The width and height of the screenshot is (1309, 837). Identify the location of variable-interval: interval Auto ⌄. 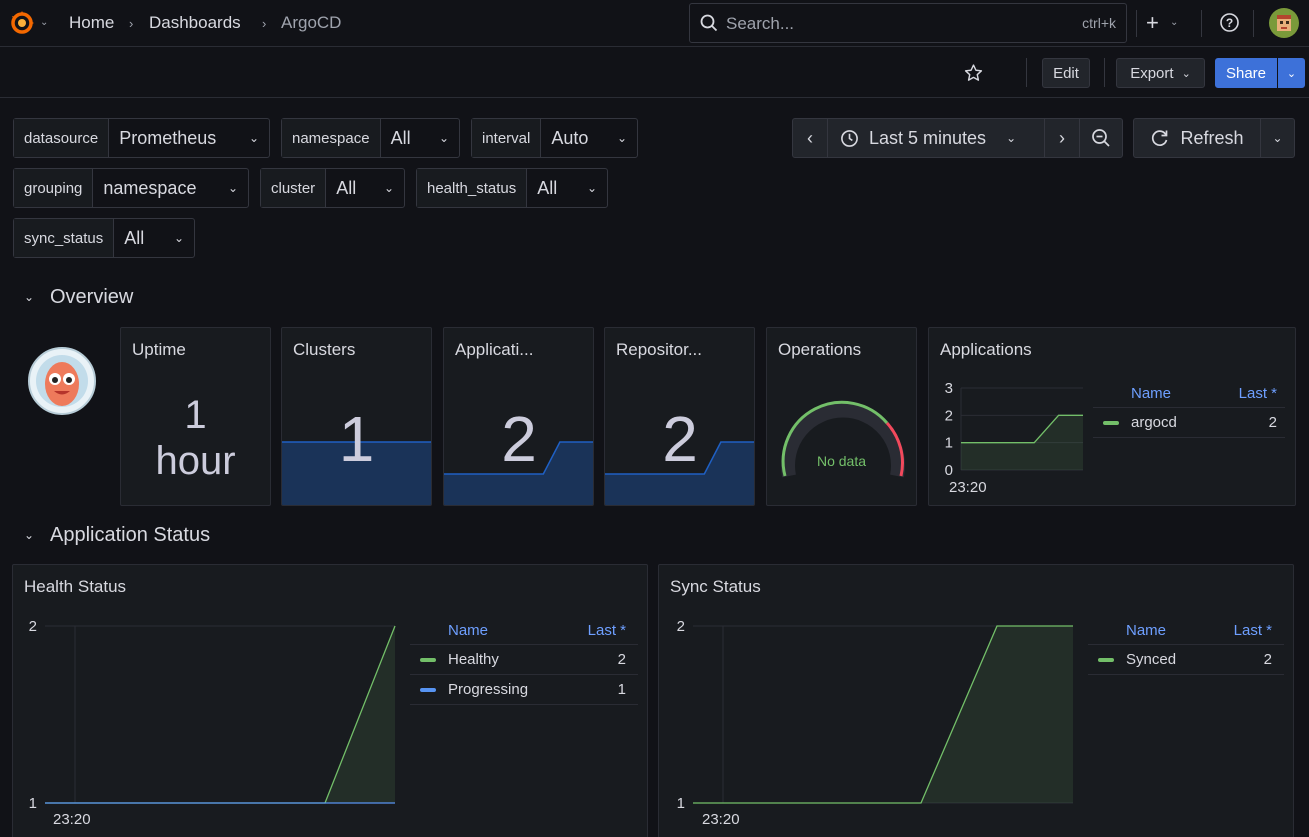
(554, 138).